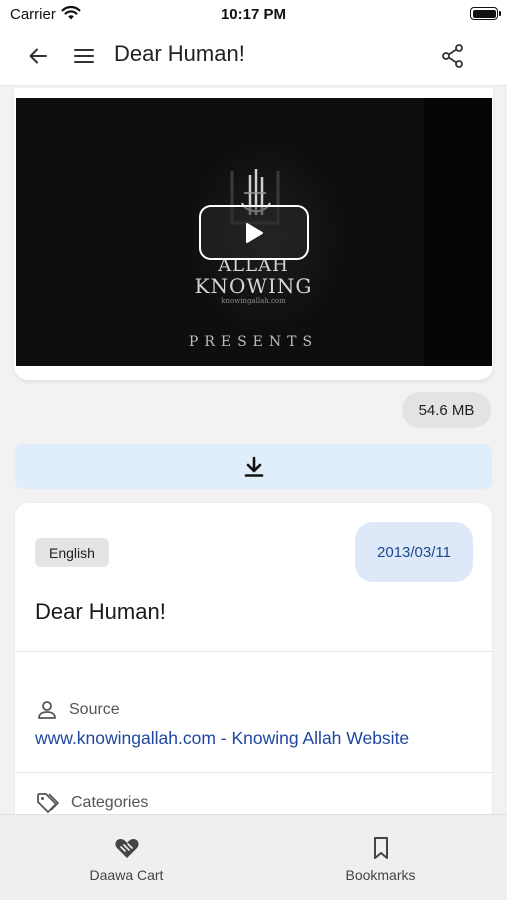  I want to click on share-icon, so click(452, 56).